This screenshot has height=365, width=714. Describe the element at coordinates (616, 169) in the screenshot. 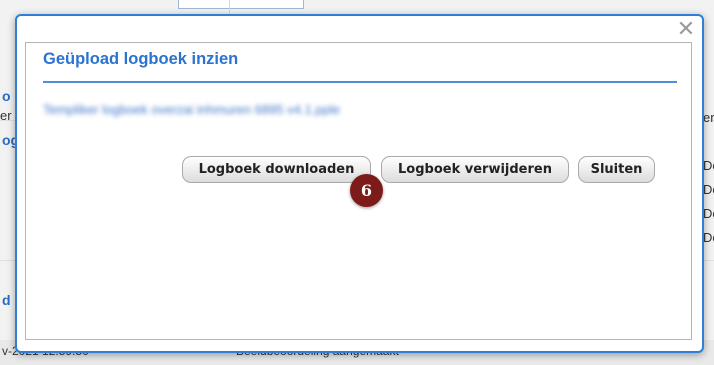

I see `close-dialog-button: Sluiten` at that location.